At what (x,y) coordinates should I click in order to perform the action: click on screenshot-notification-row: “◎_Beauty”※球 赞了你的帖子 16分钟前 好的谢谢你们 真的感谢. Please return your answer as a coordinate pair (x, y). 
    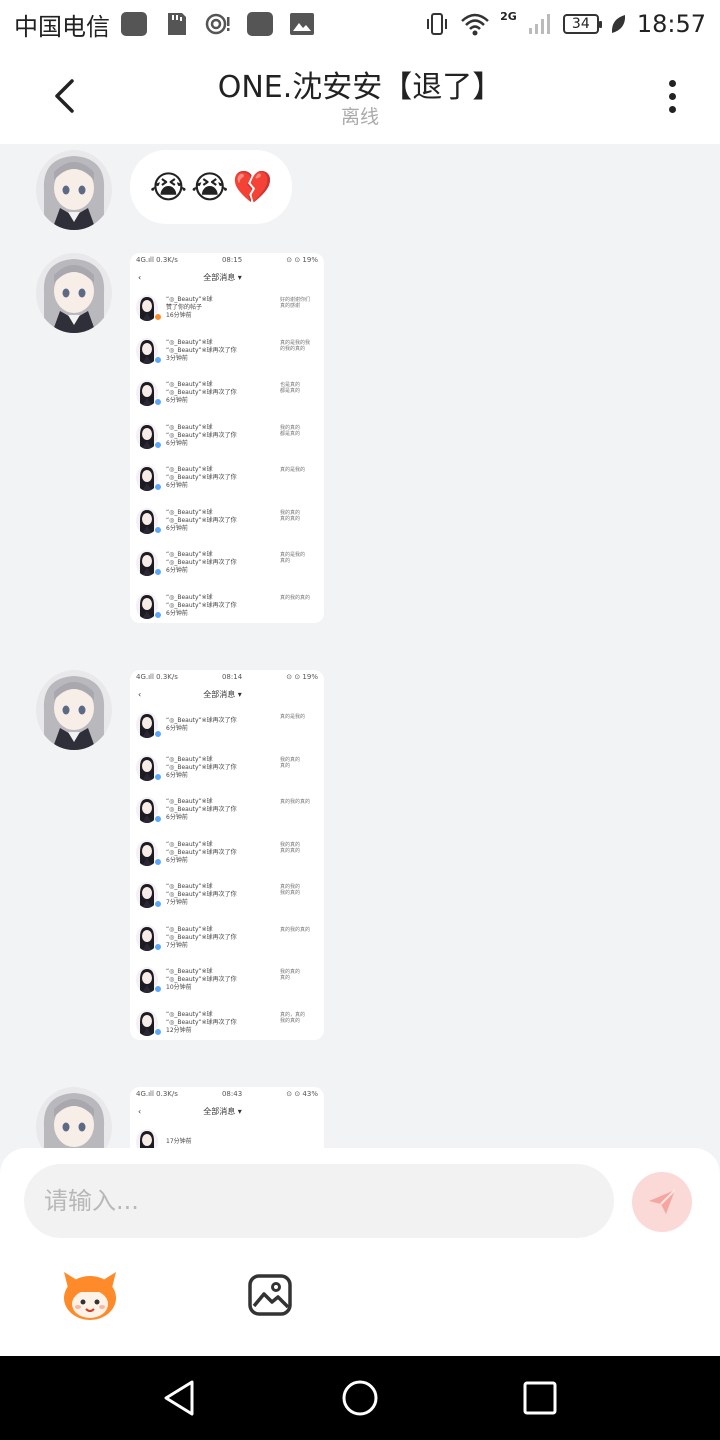
    Looking at the image, I should click on (227, 308).